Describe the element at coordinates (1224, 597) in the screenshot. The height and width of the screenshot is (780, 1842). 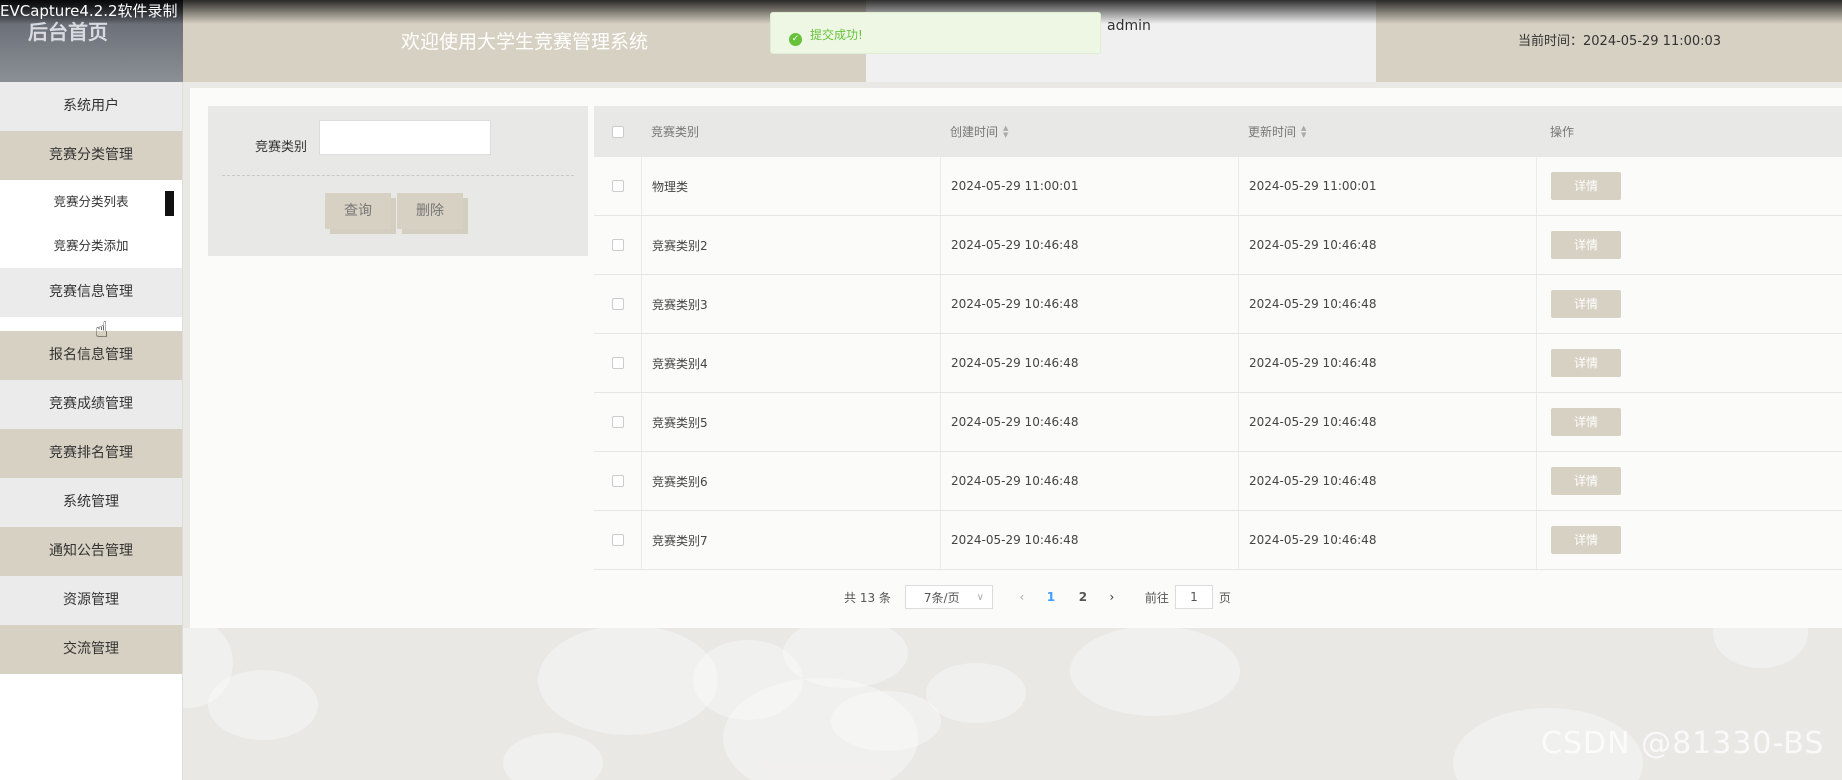
I see `goto-suffix: 页` at that location.